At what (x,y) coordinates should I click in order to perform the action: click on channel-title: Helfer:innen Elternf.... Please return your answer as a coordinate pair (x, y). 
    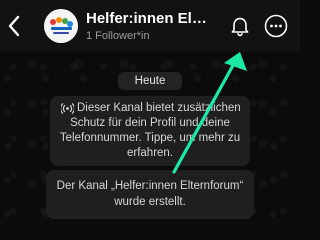
    Looking at the image, I should click on (148, 18).